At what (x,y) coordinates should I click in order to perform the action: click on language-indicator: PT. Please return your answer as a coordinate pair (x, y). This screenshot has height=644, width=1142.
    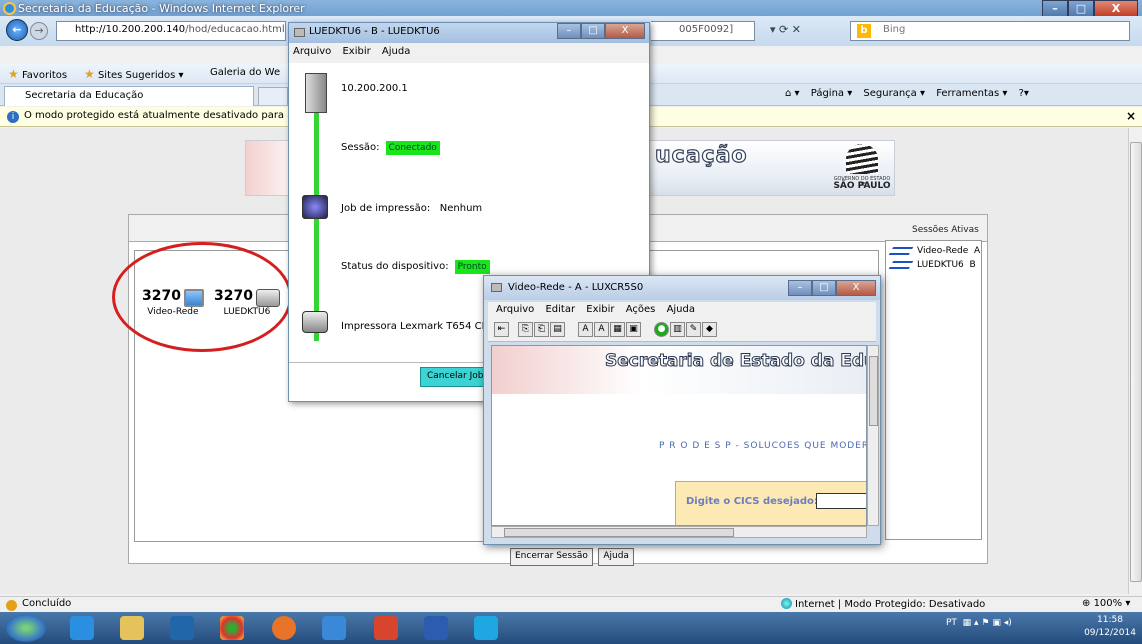
    Looking at the image, I should click on (951, 623).